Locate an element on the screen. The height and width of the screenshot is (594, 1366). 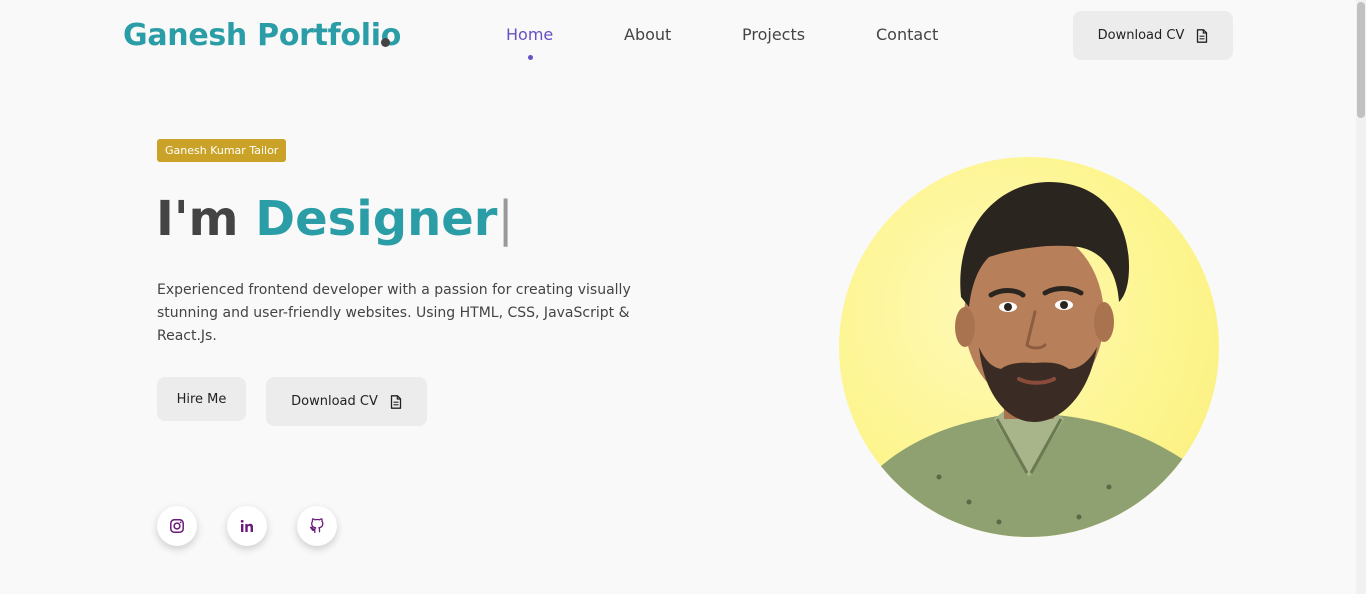
linkedin-link is located at coordinates (247, 526).